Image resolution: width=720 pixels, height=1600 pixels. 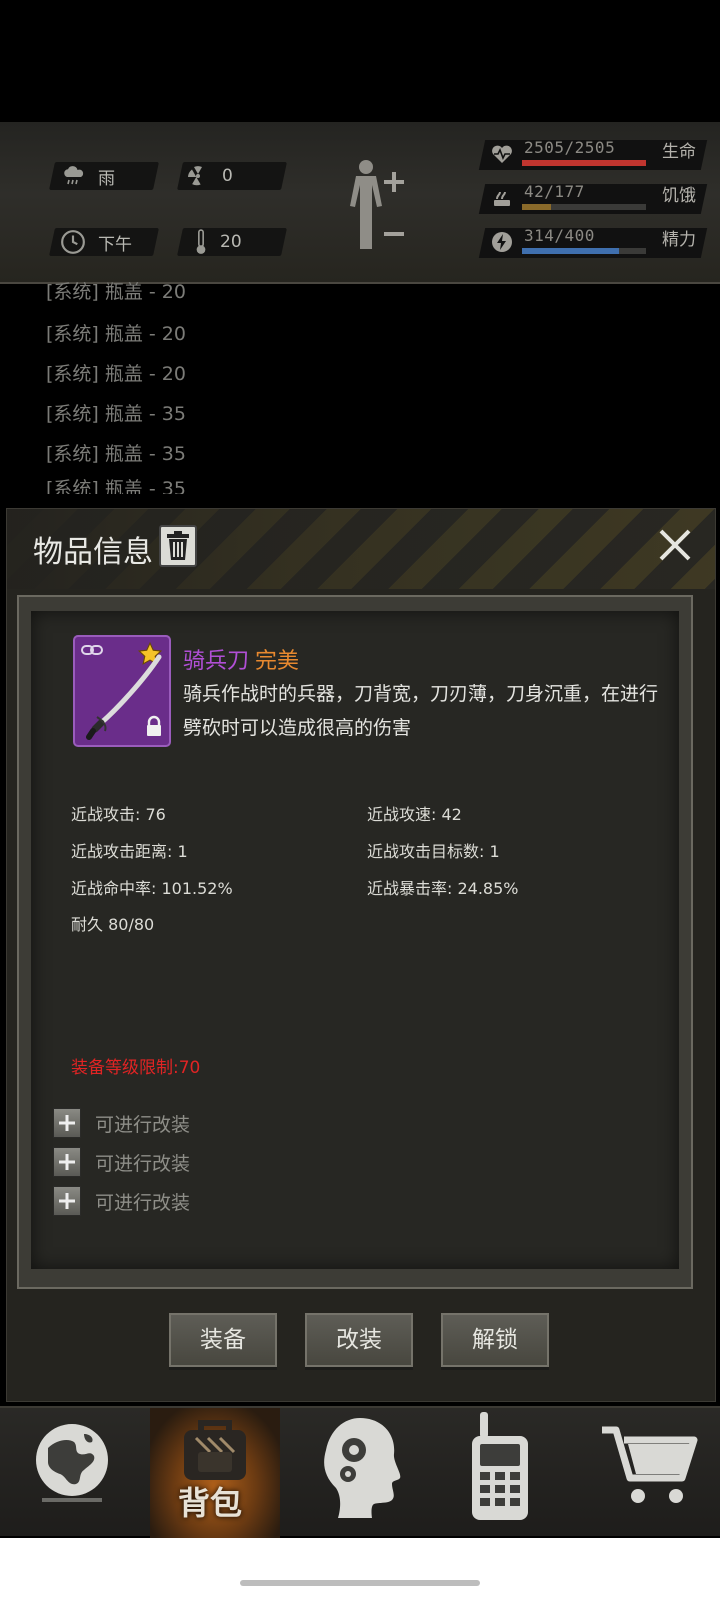 I want to click on clock-icon, so click(x=73, y=242).